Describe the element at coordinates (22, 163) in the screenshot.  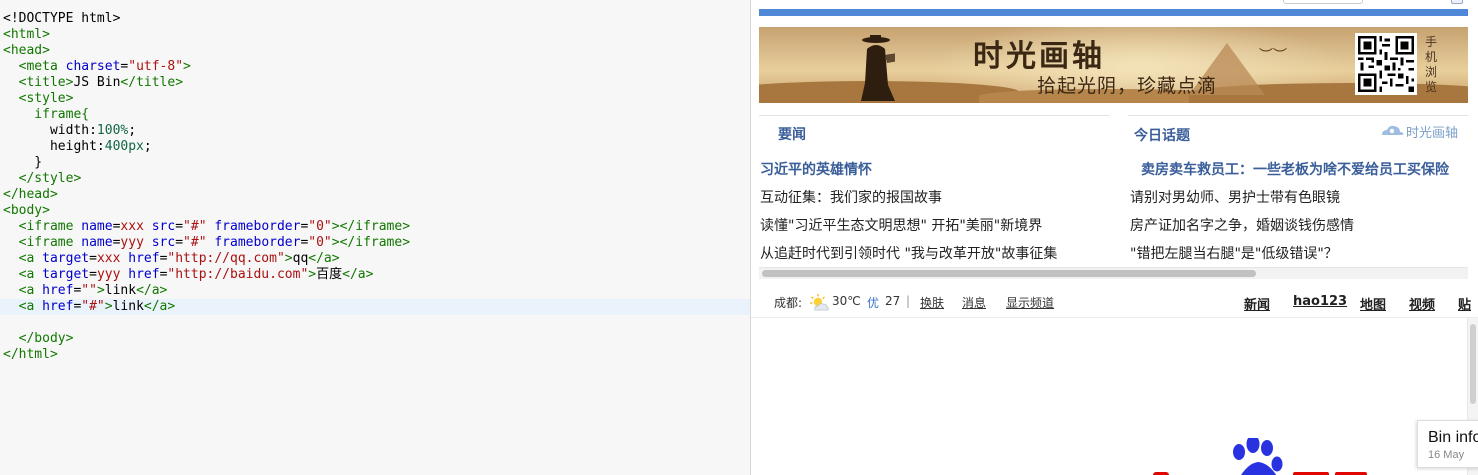
I see `code-line: }` at that location.